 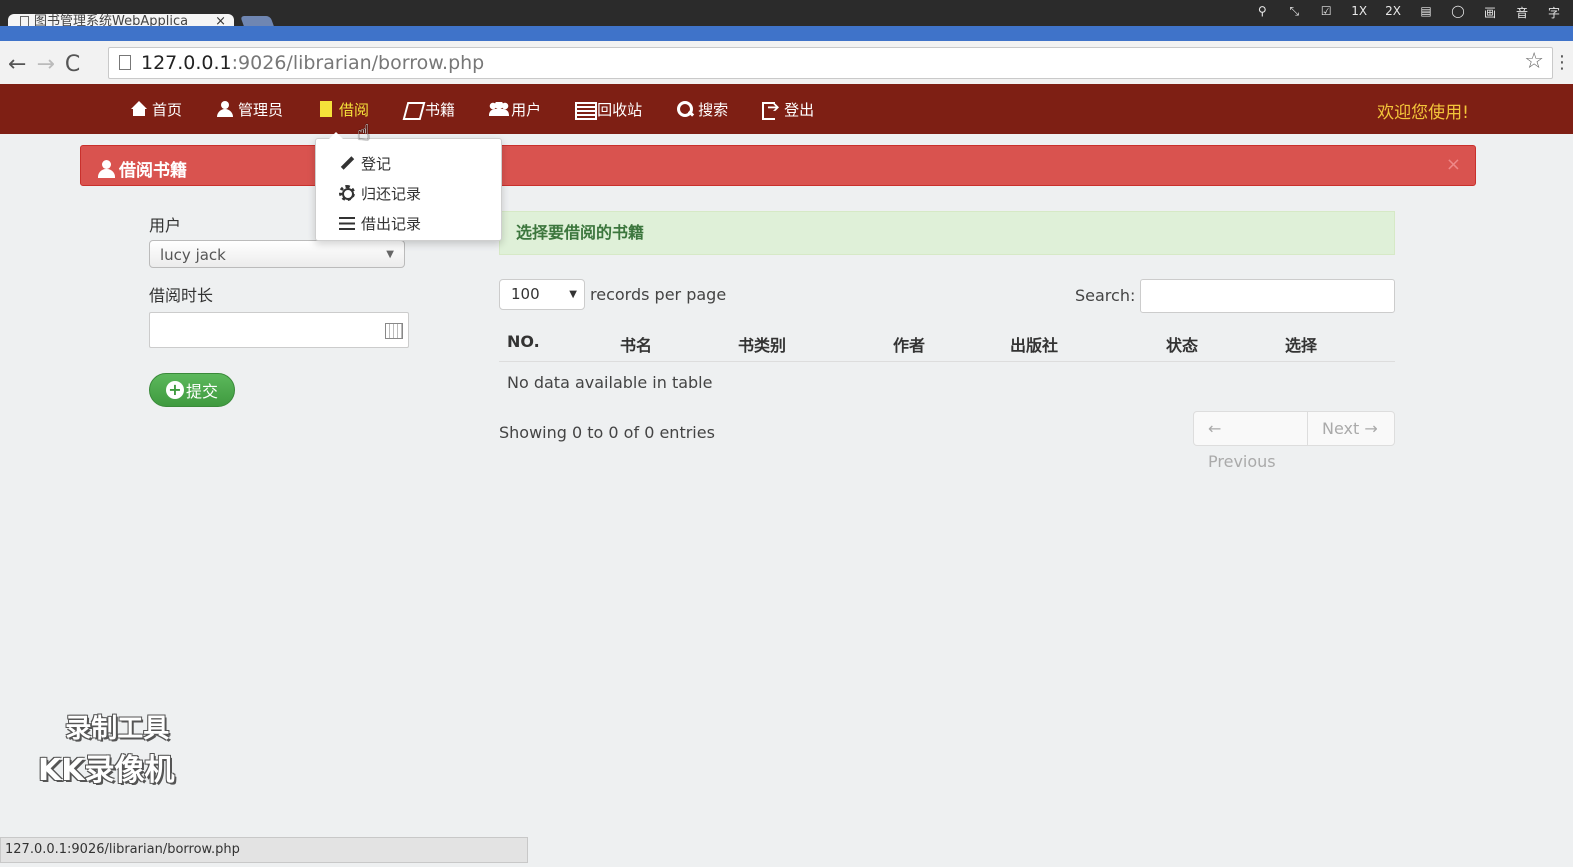 What do you see at coordinates (799, 109) in the screenshot?
I see `nav-item-label: 登出` at bounding box center [799, 109].